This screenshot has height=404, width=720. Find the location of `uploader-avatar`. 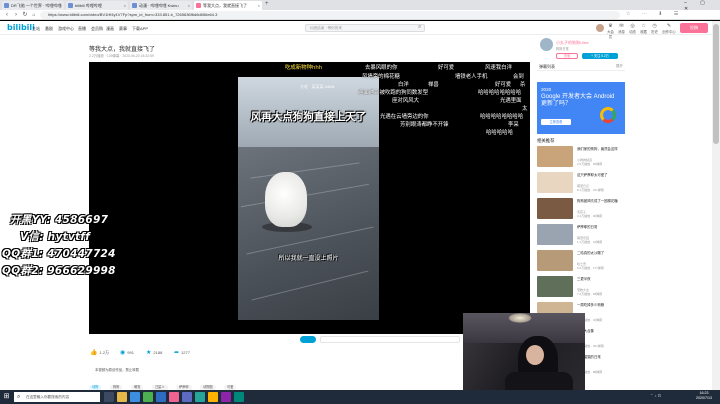

uploader-avatar is located at coordinates (546, 44).